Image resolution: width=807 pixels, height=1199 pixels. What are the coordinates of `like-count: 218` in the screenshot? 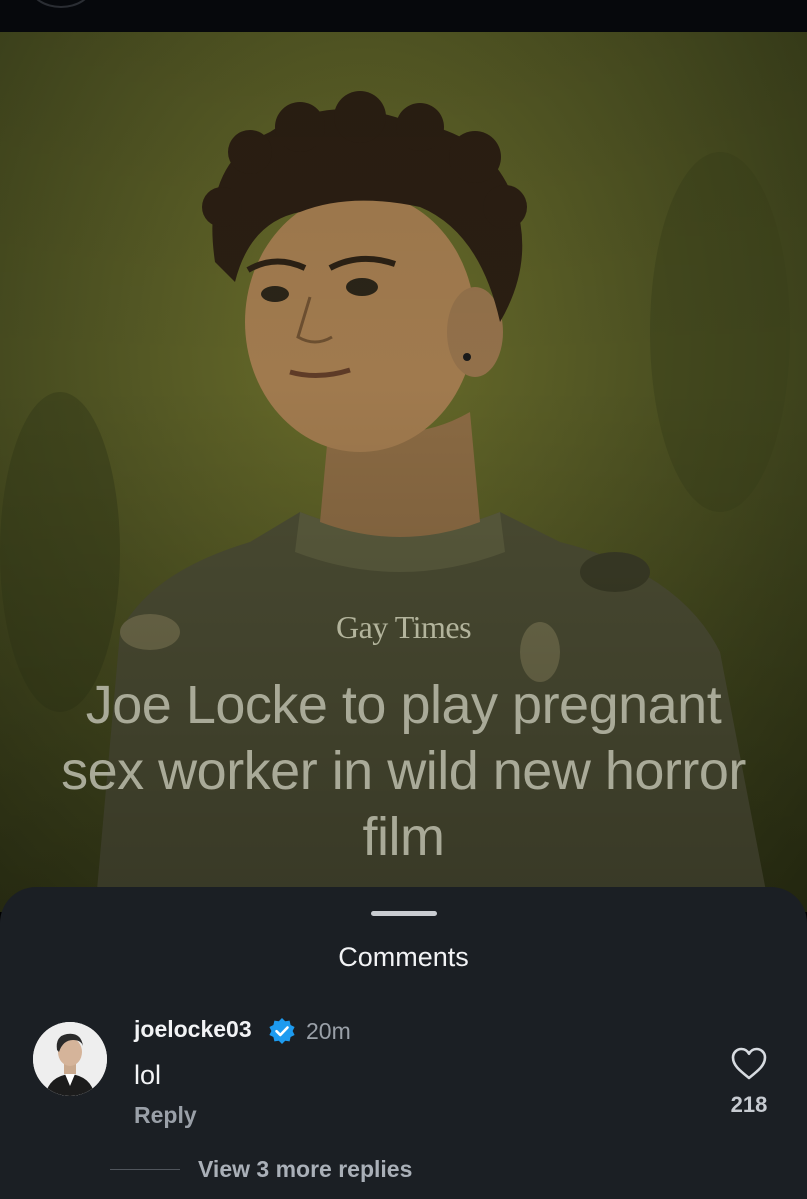 It's located at (749, 1104).